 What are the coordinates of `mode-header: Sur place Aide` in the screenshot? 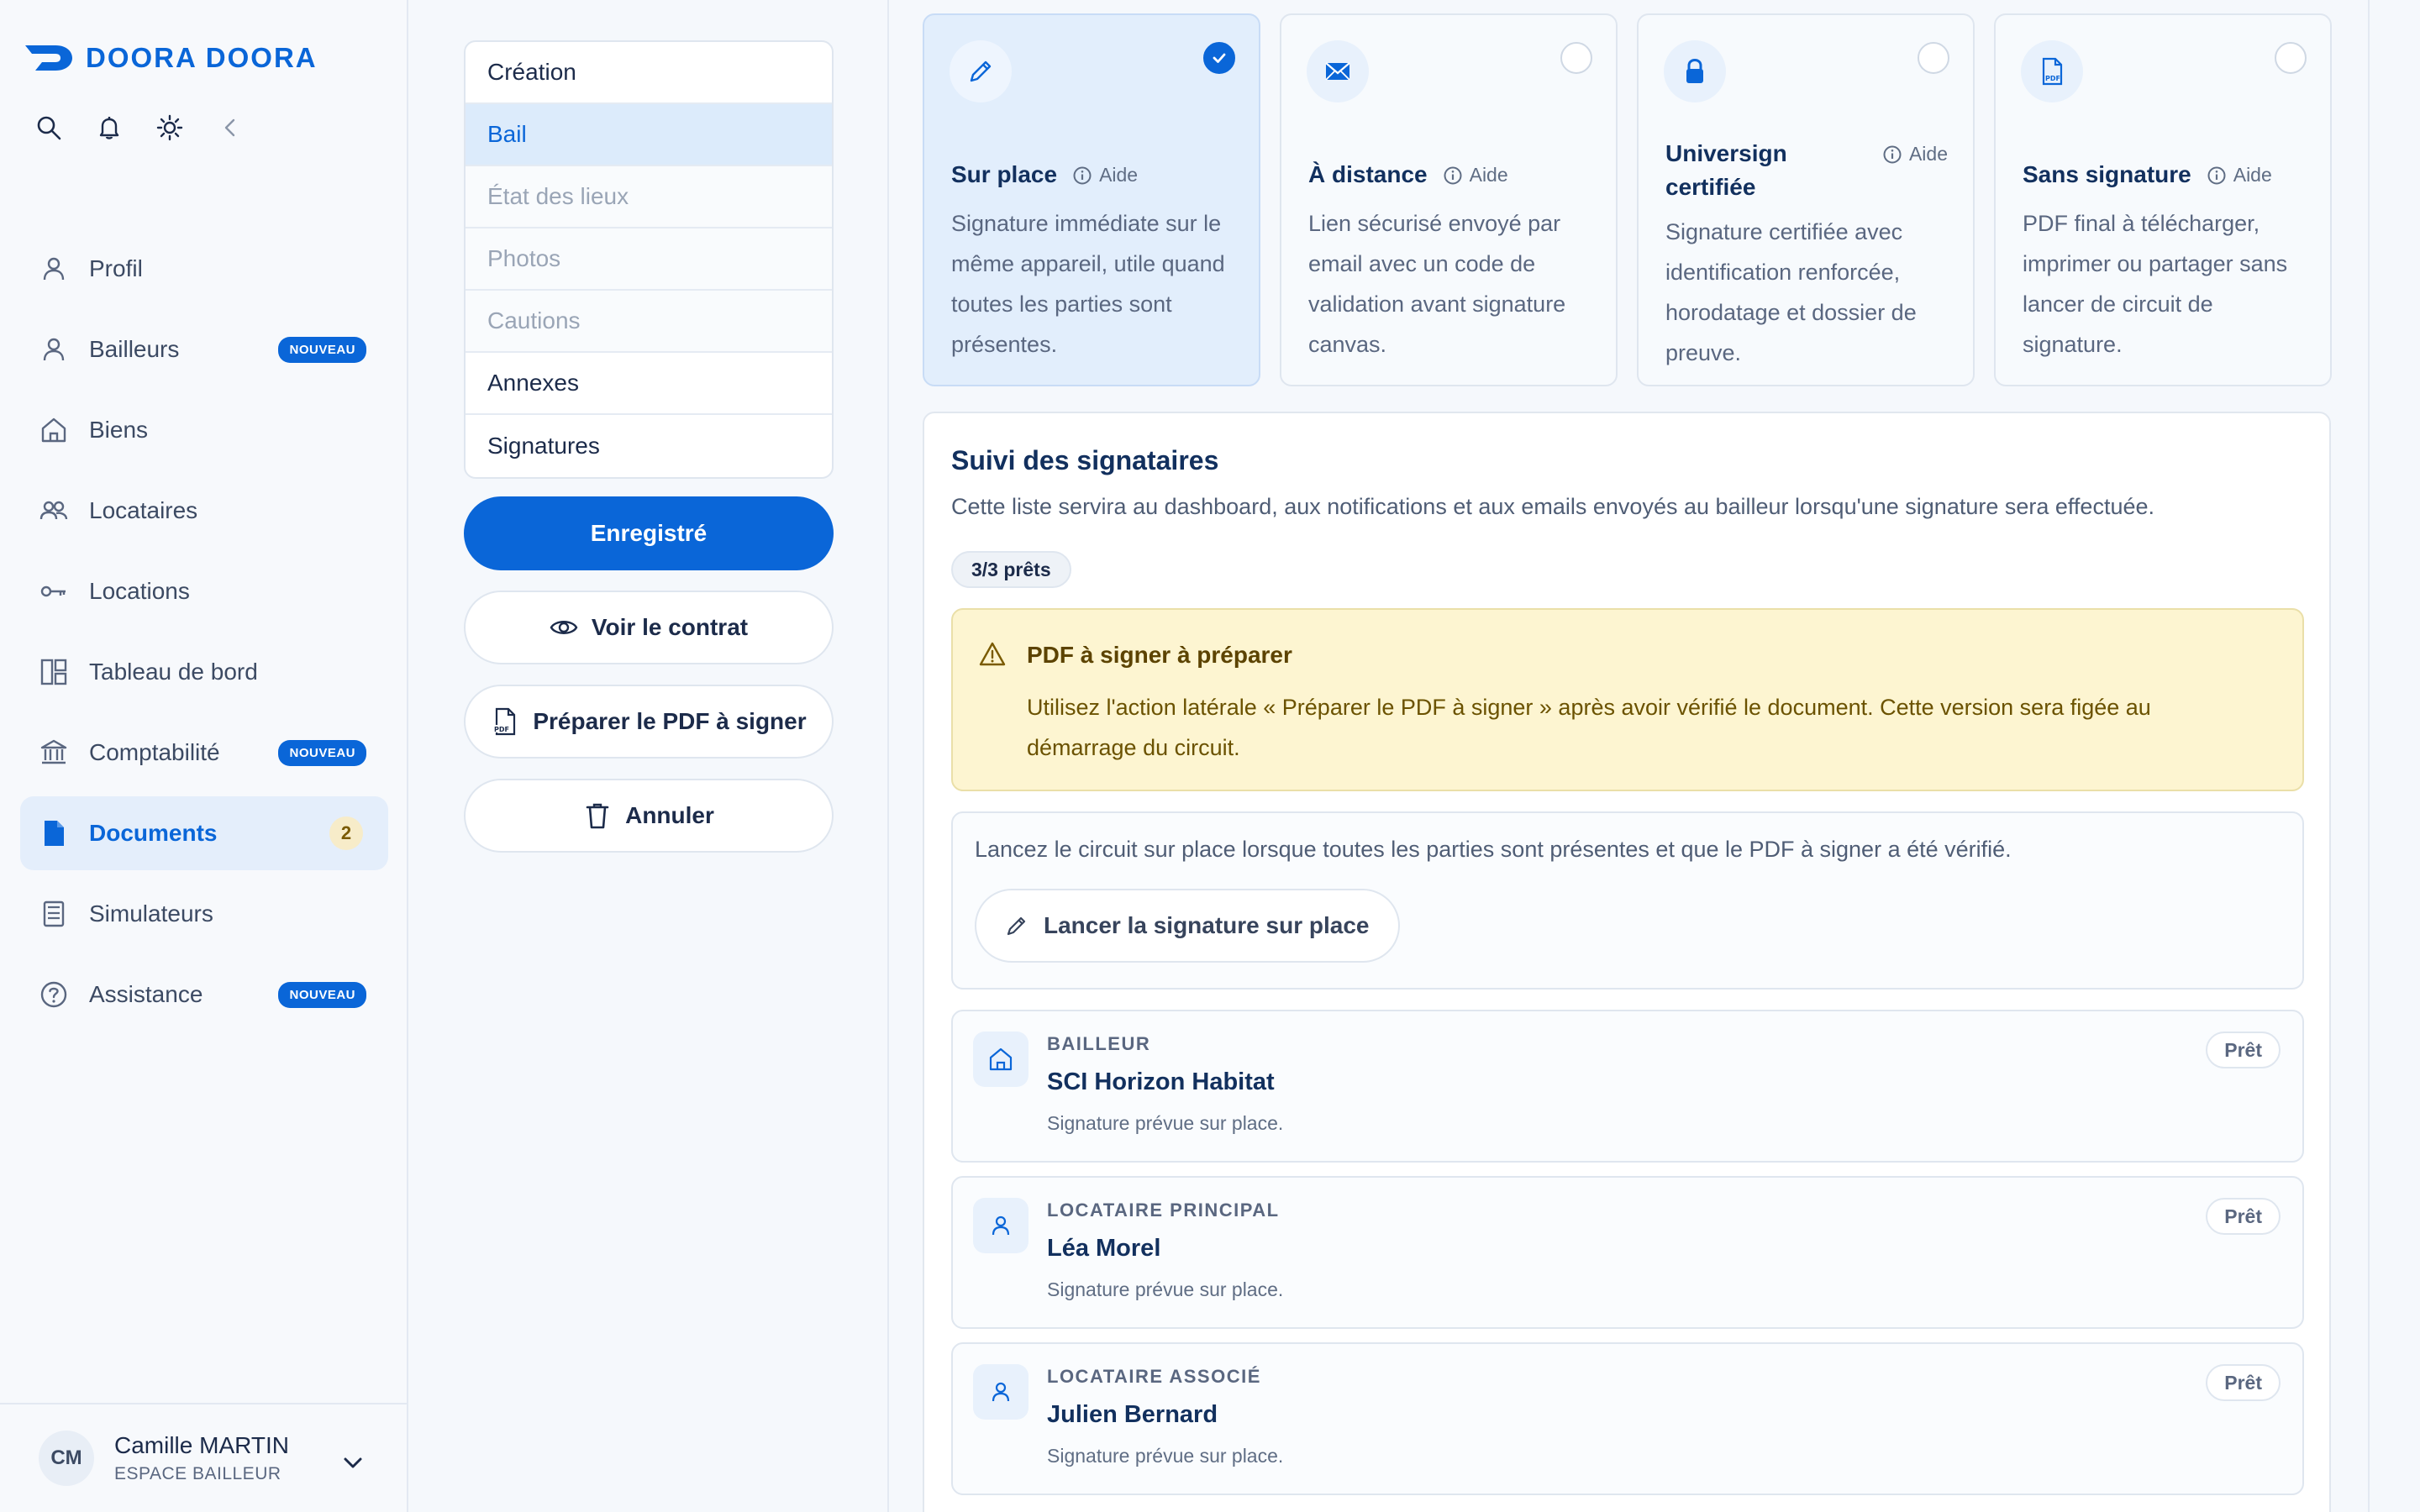 It's located at (1095, 175).